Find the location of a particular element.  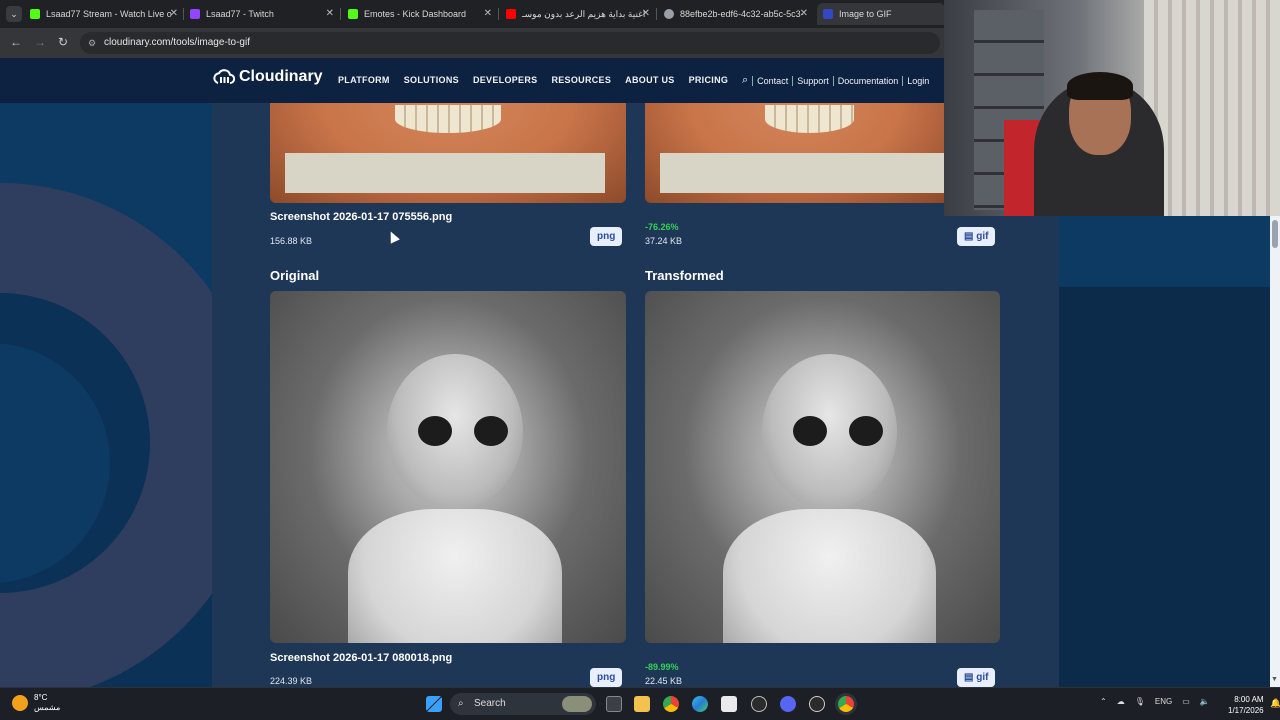

tab-title: Emotes - Kick Dashboard is located at coordinates (415, 14).